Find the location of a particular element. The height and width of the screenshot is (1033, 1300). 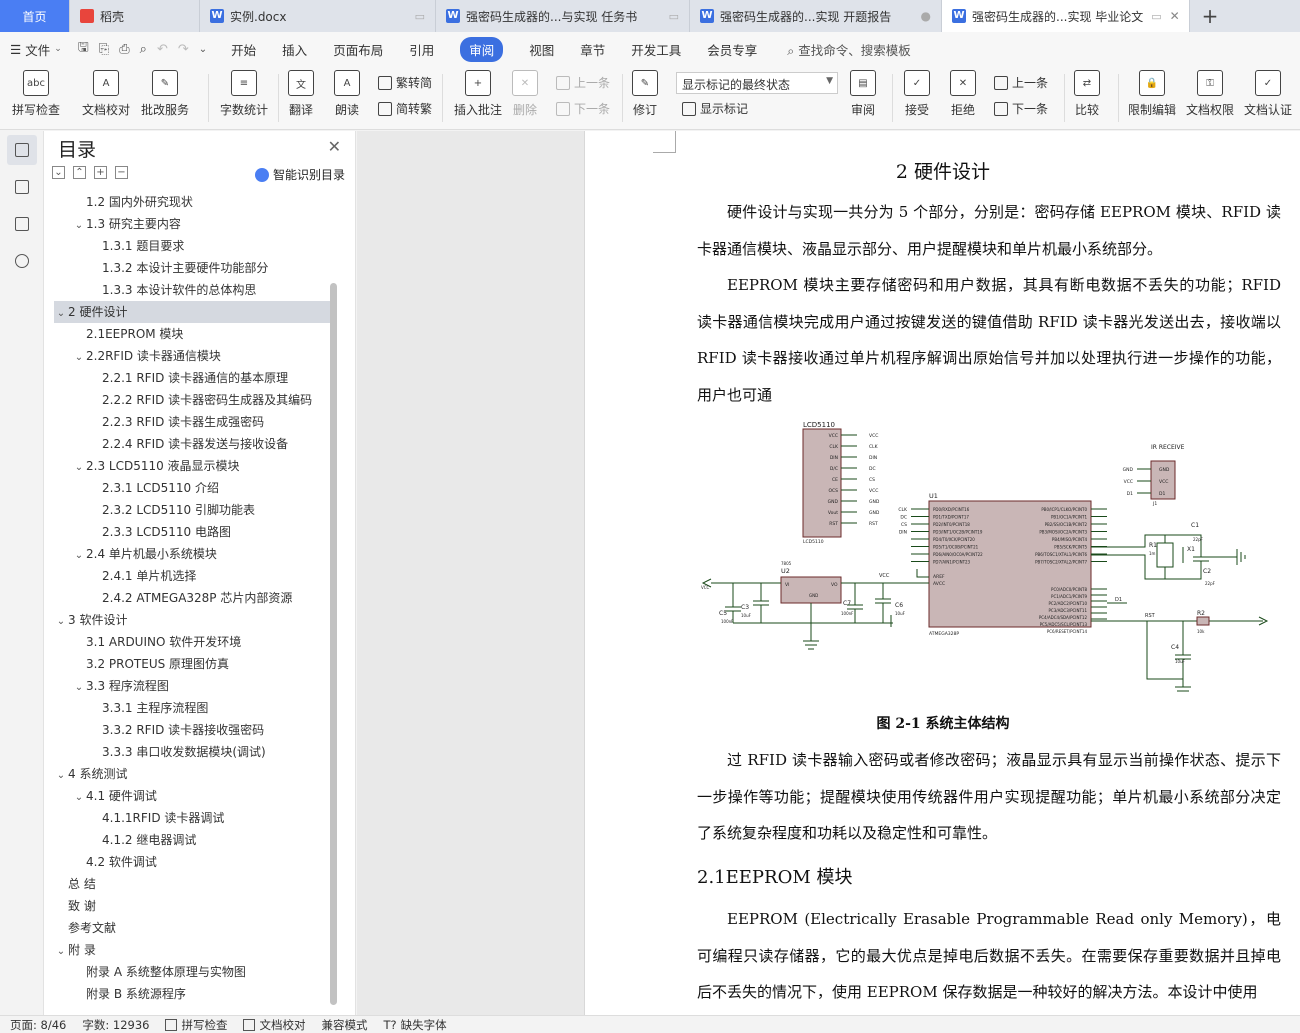

spell-check-button: abc 拼写检查 is located at coordinates (36, 94).